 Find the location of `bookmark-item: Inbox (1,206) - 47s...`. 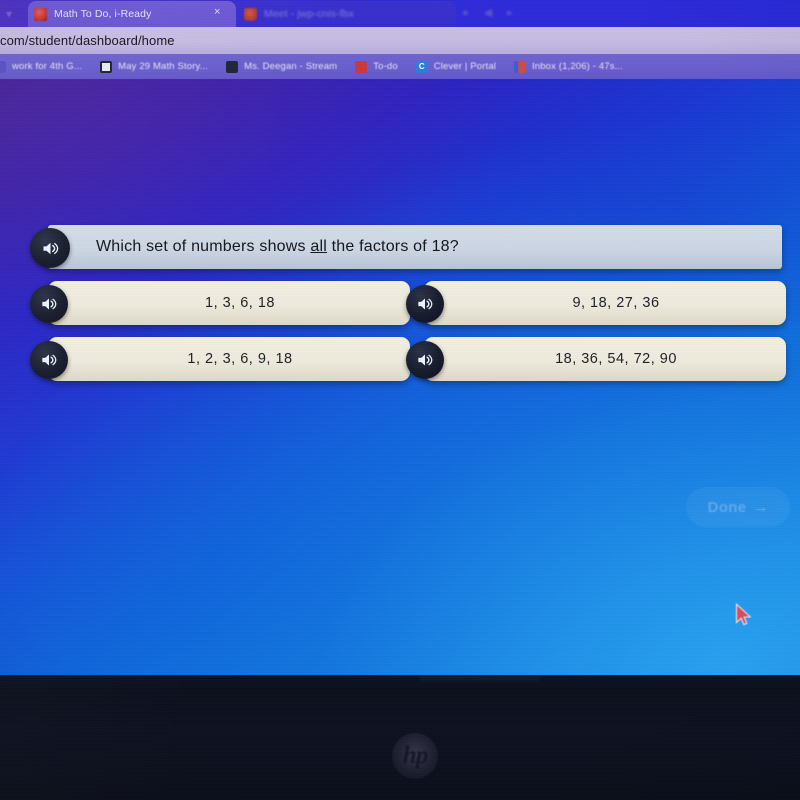

bookmark-item: Inbox (1,206) - 47s... is located at coordinates (568, 66).